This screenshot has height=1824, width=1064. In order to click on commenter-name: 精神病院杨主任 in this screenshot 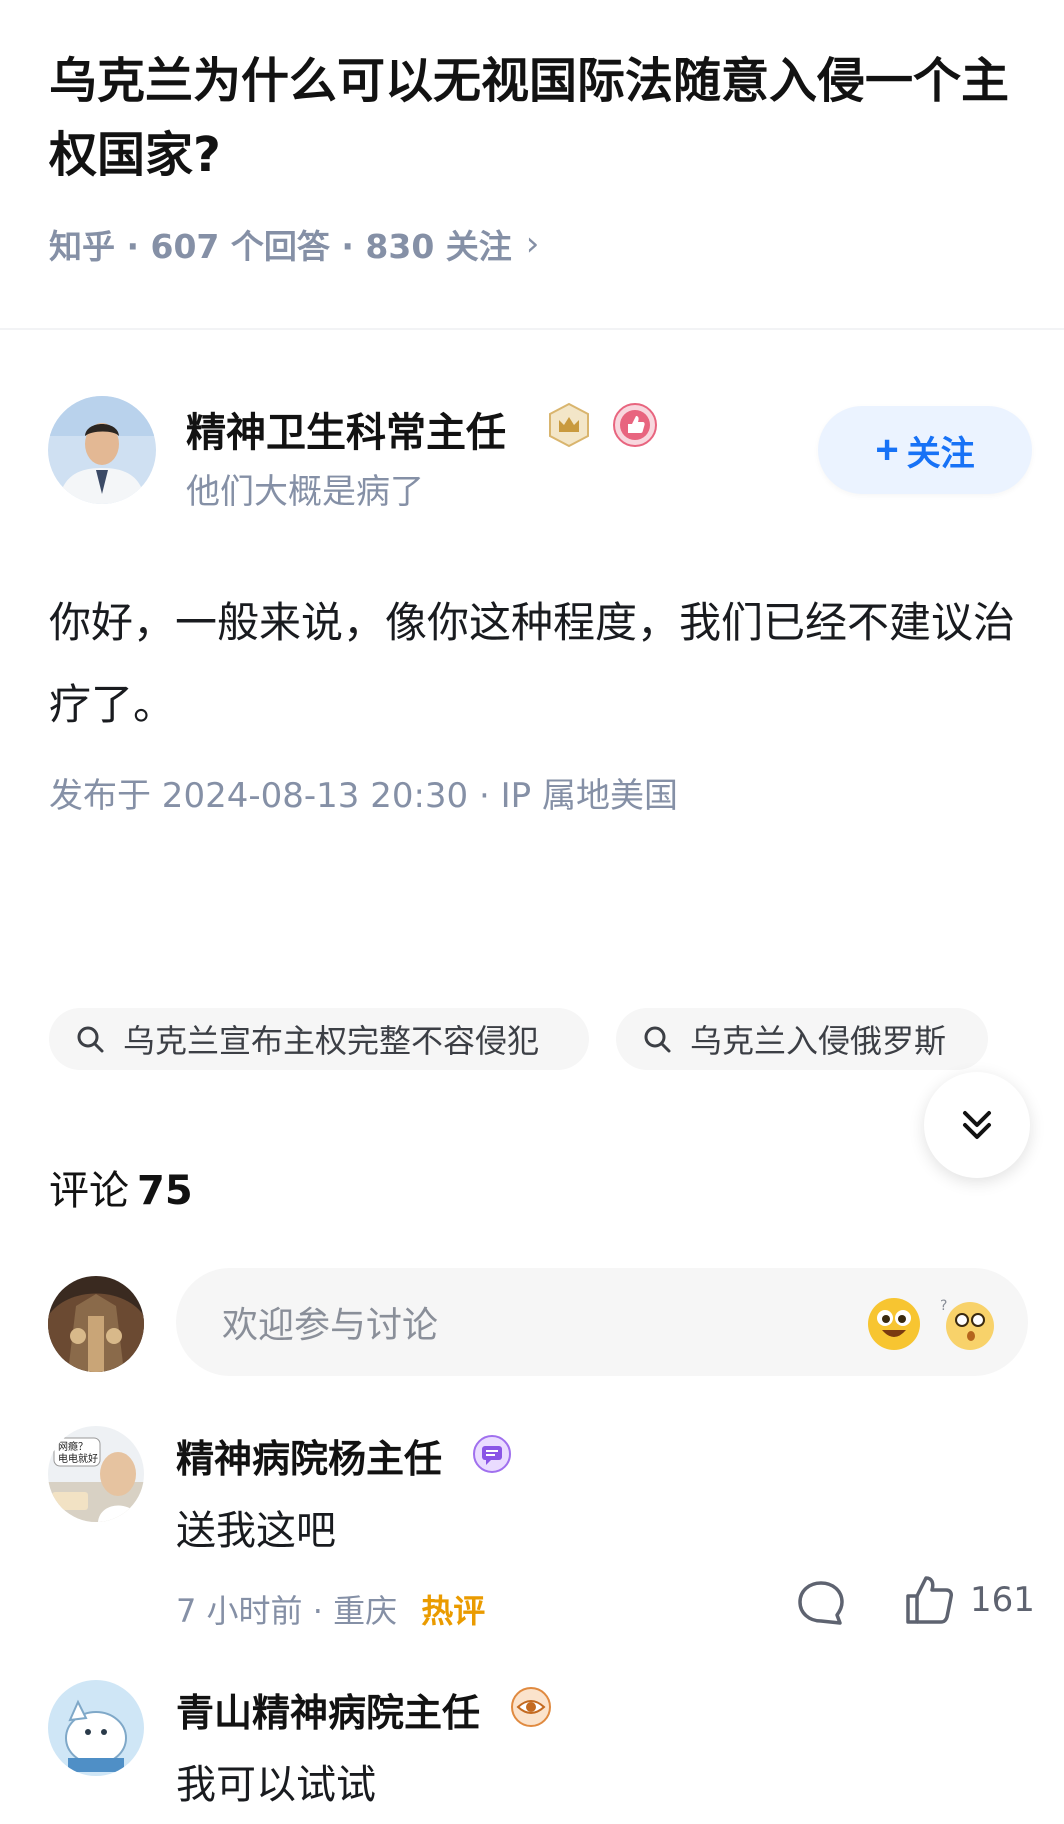, I will do `click(309, 1455)`.